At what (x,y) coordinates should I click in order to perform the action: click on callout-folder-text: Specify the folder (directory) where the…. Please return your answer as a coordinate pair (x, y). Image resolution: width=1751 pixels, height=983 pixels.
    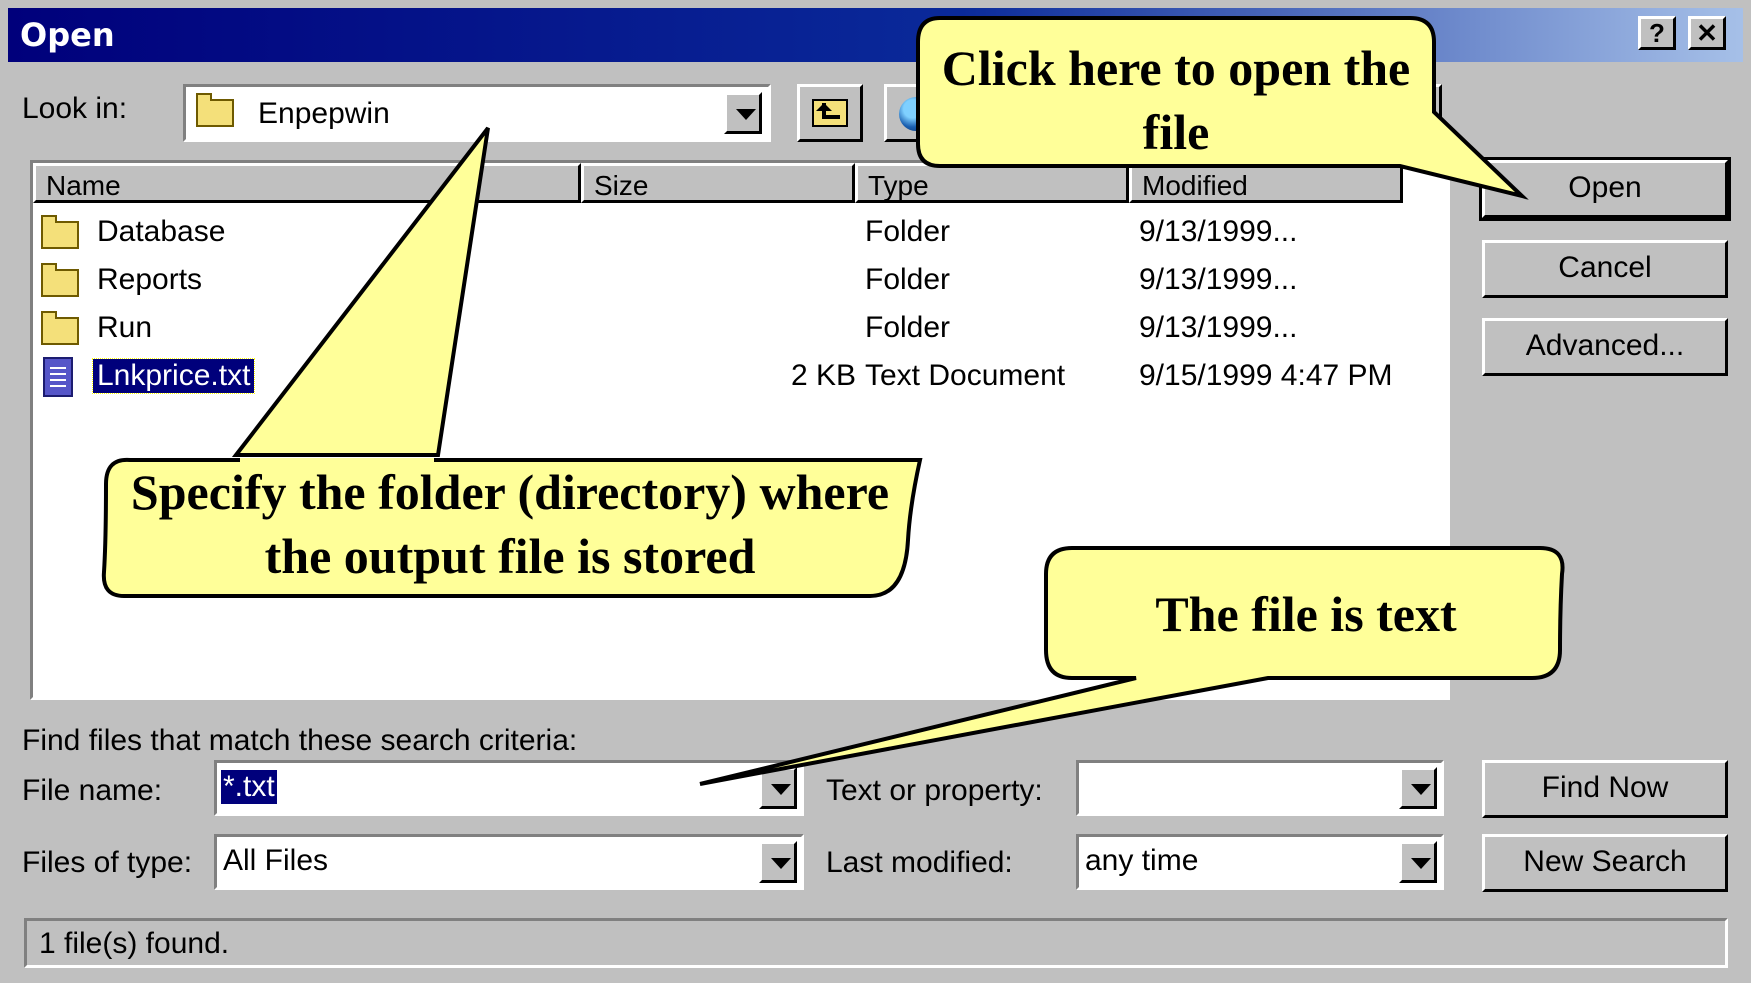
    Looking at the image, I should click on (510, 524).